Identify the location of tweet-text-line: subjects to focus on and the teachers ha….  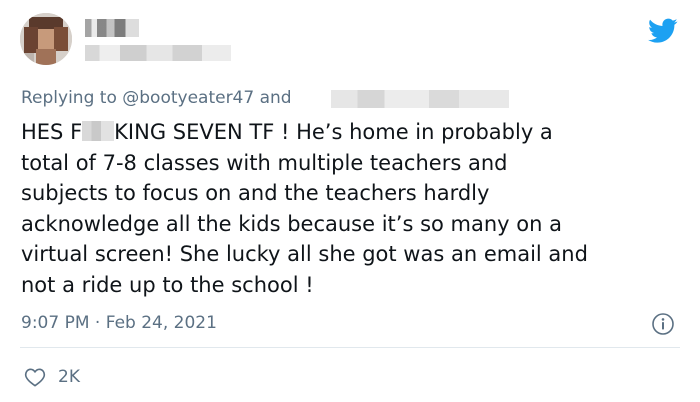
(255, 193).